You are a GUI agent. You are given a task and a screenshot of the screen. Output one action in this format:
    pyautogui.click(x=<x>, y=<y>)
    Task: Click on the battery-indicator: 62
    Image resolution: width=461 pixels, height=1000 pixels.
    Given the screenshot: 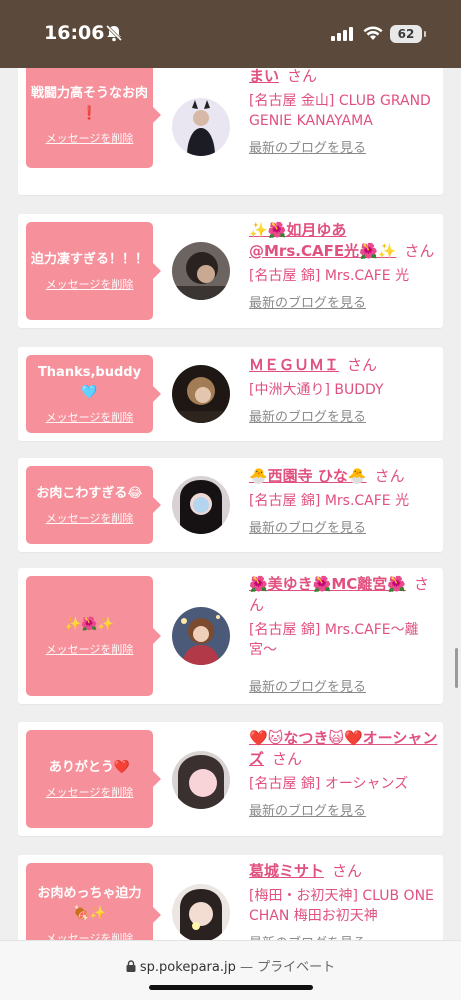 What is the action you would take?
    pyautogui.click(x=408, y=34)
    